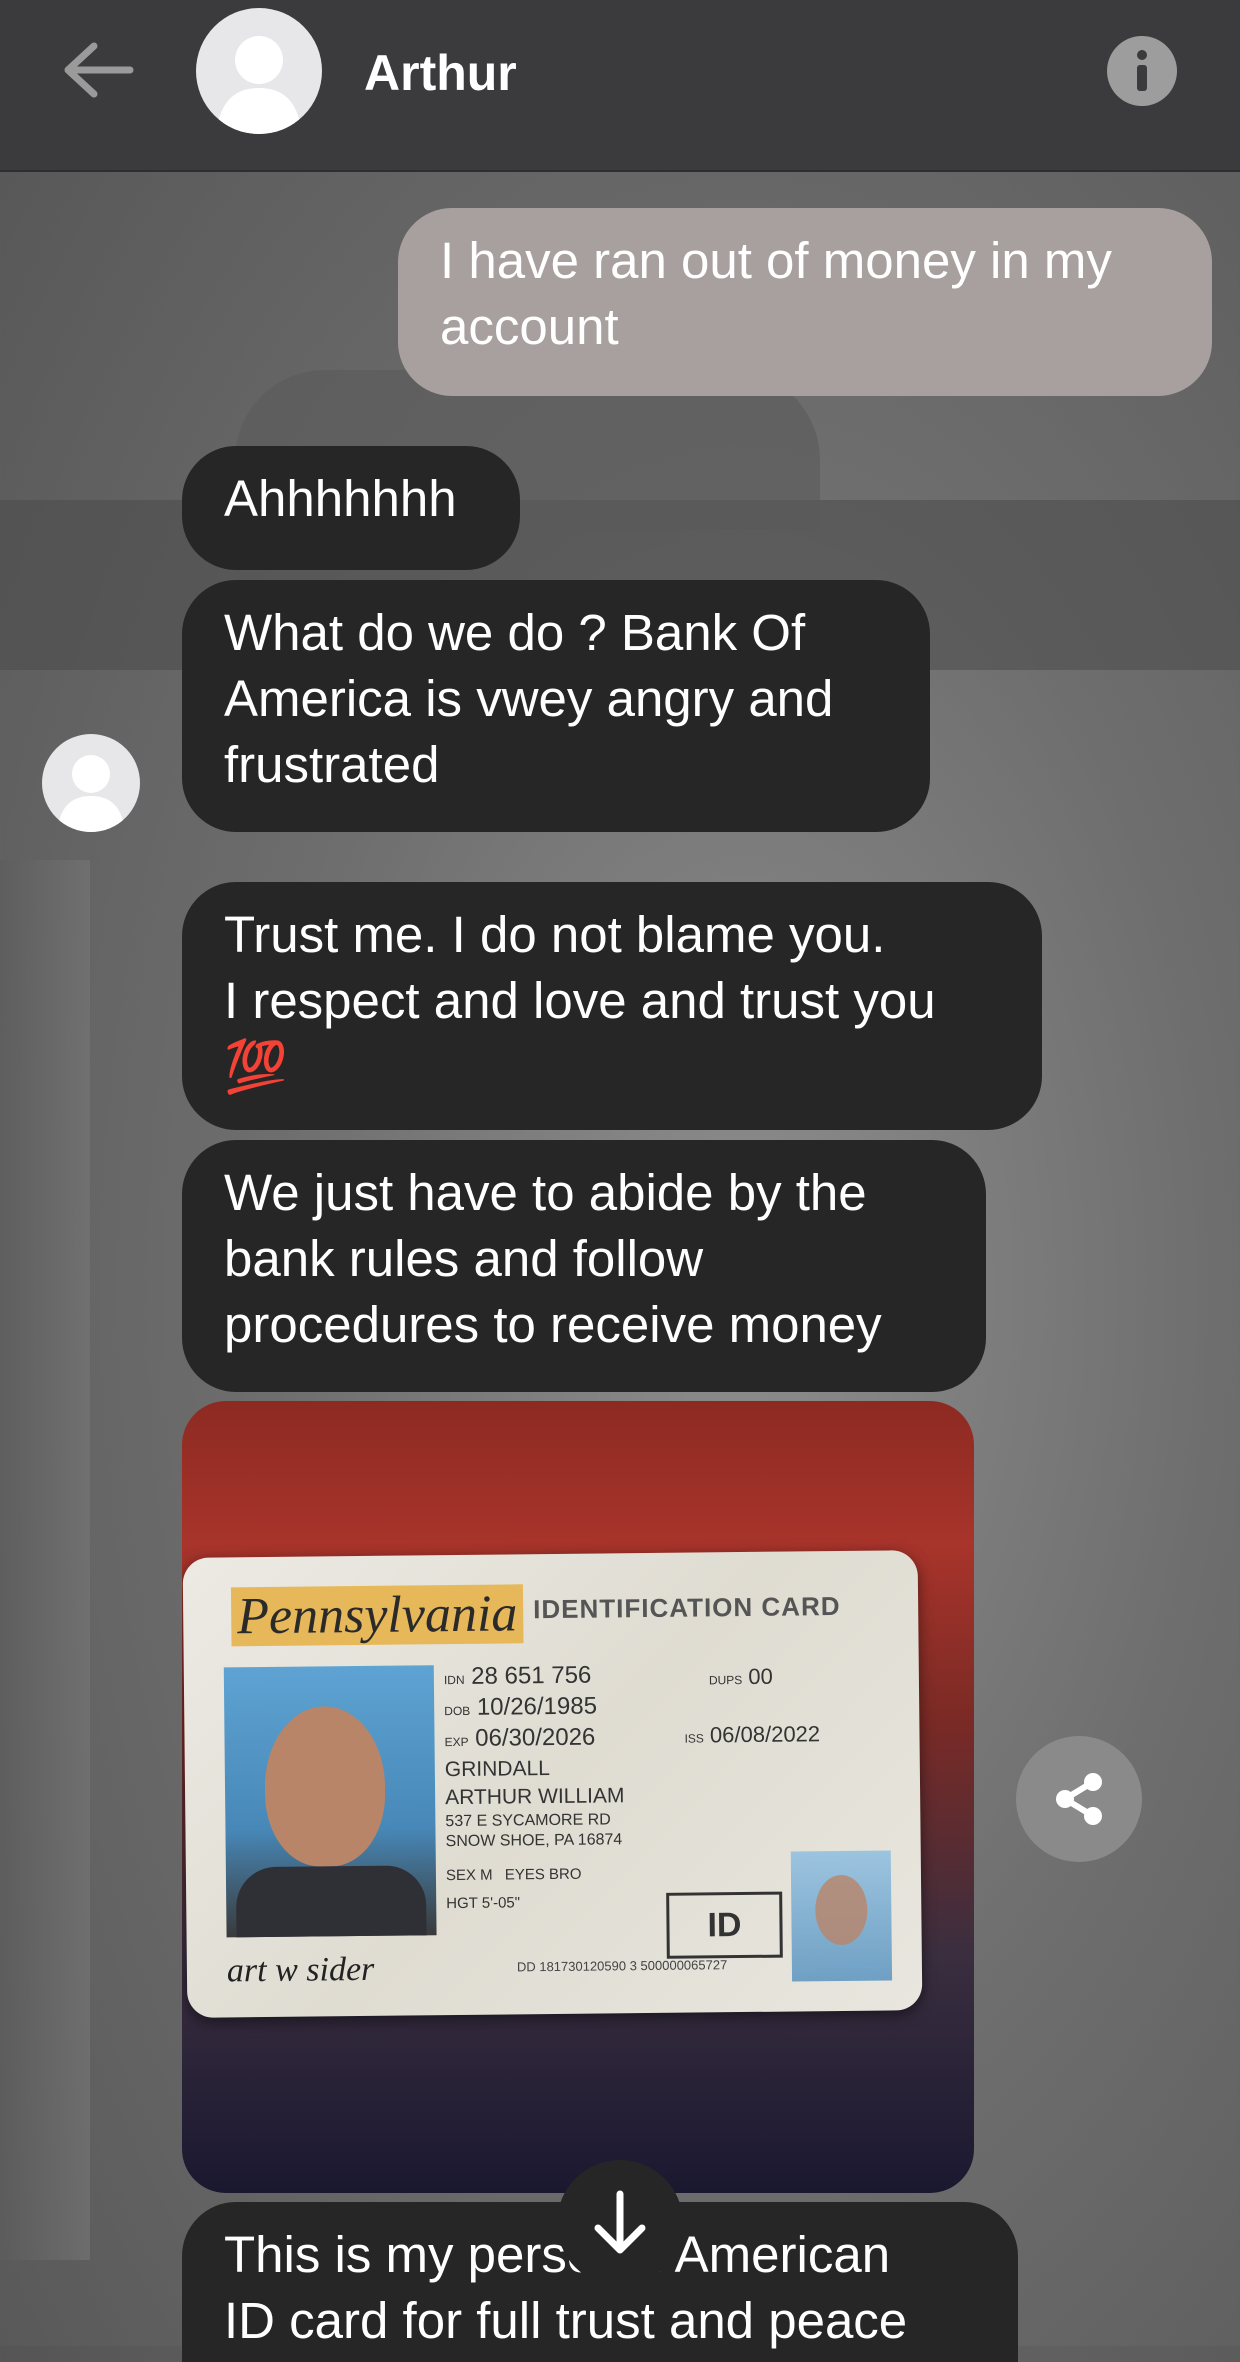 This screenshot has width=1240, height=2362. I want to click on share-button, so click(1079, 1799).